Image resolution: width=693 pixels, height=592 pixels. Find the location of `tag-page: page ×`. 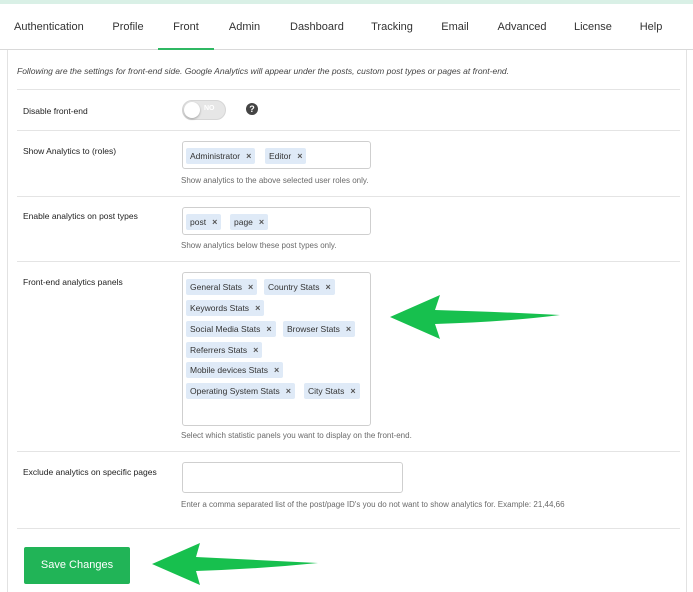

tag-page: page × is located at coordinates (249, 222).